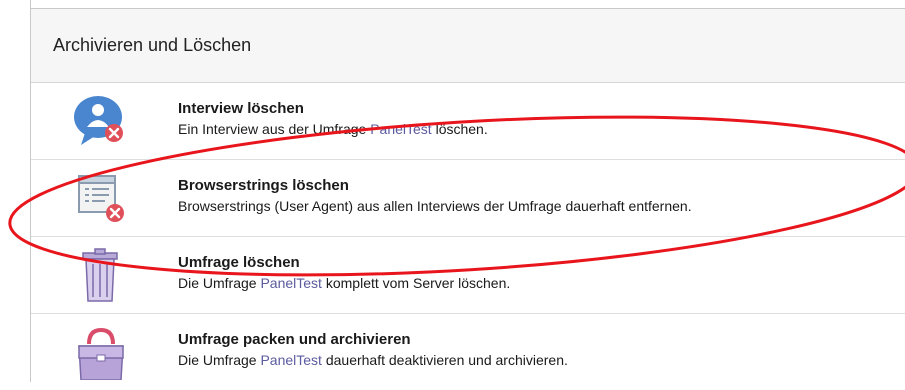 The image size is (905, 390). I want to click on trash-can-icon, so click(101, 275).